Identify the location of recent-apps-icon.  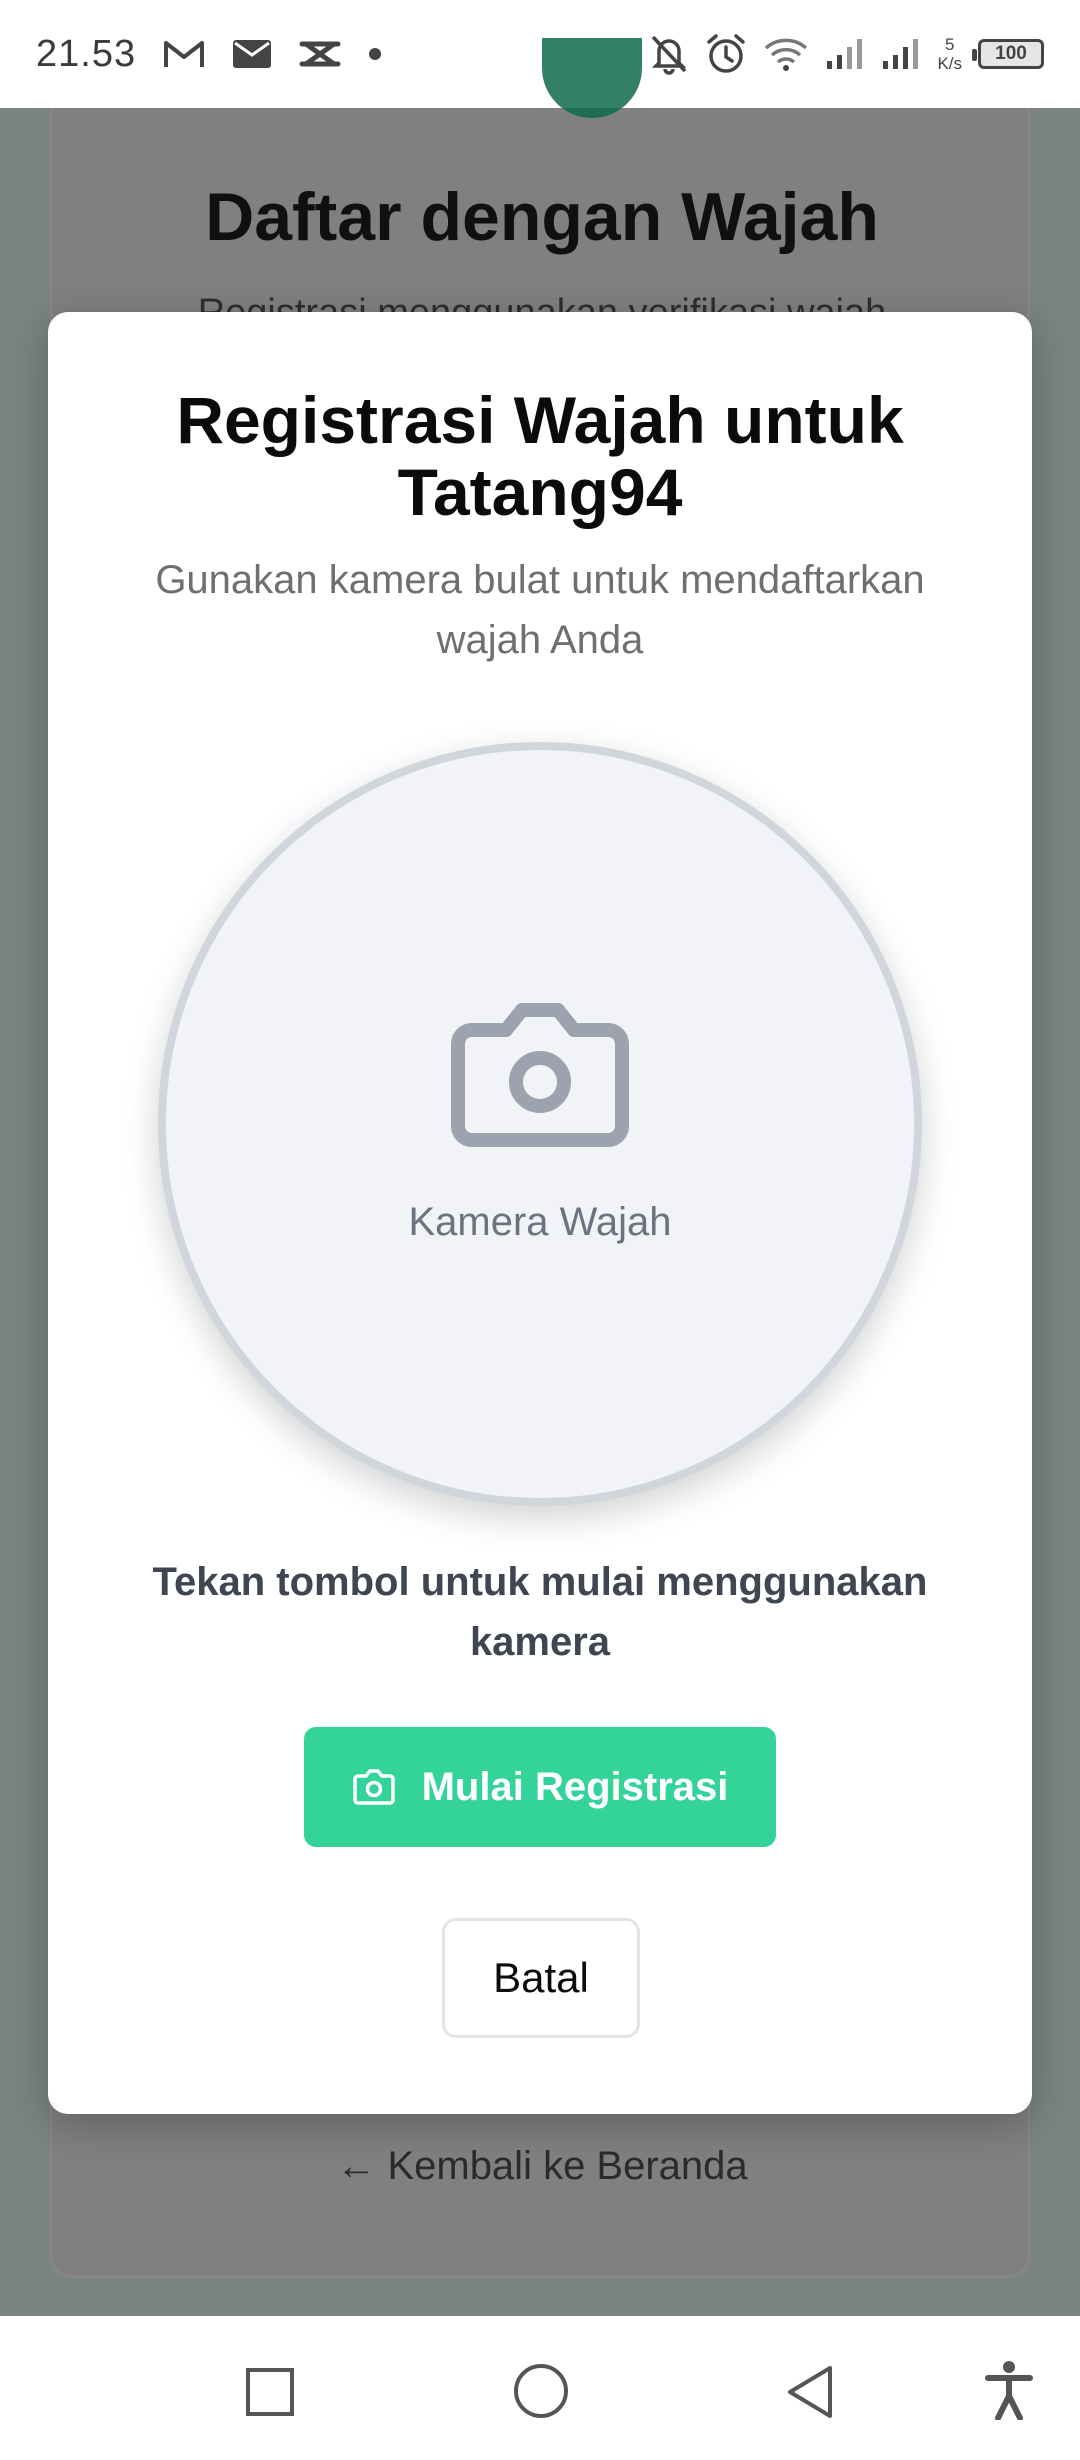
(270, 2394).